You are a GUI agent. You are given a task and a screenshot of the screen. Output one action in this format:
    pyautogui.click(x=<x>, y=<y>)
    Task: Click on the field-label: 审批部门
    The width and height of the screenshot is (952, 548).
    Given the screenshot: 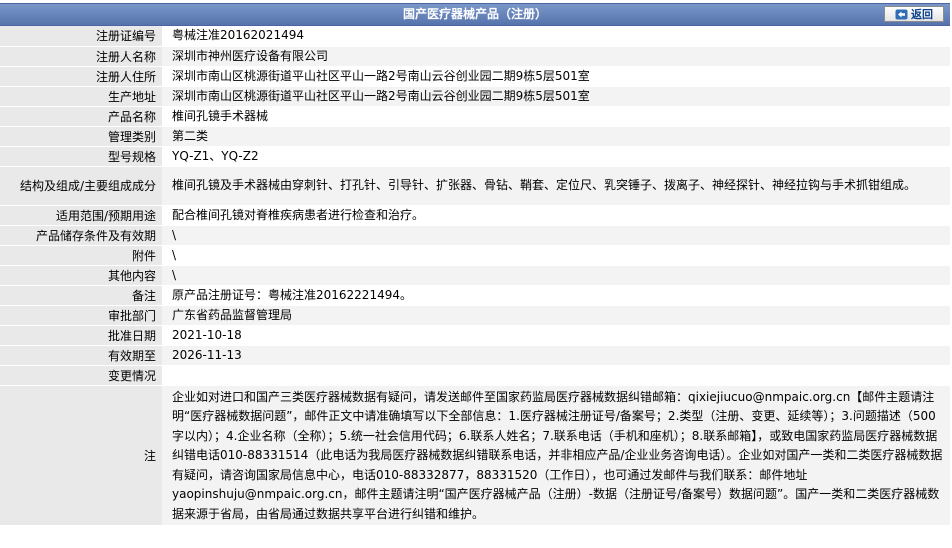 What is the action you would take?
    pyautogui.click(x=81, y=315)
    